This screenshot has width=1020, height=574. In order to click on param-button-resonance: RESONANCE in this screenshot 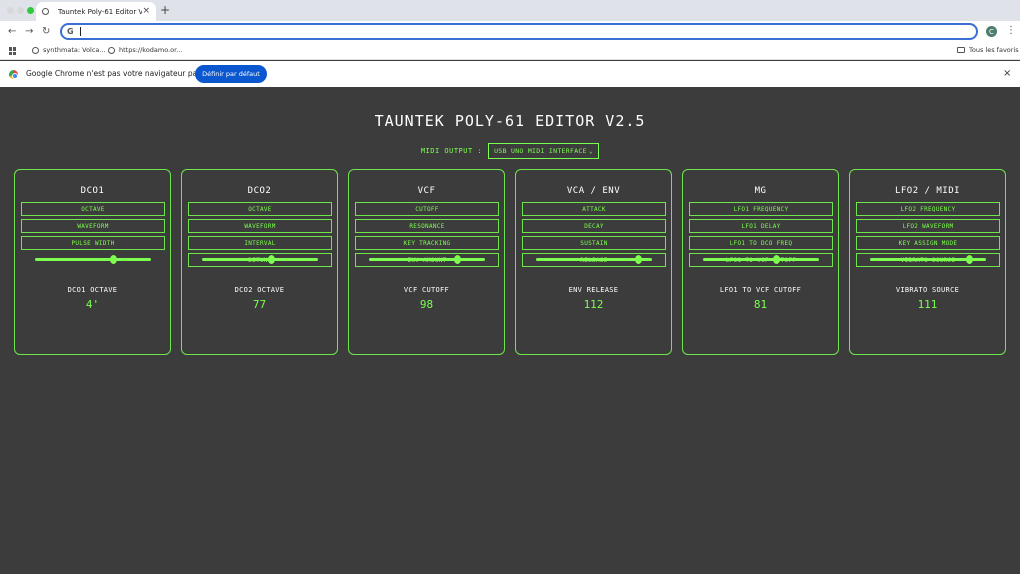, I will do `click(427, 226)`.